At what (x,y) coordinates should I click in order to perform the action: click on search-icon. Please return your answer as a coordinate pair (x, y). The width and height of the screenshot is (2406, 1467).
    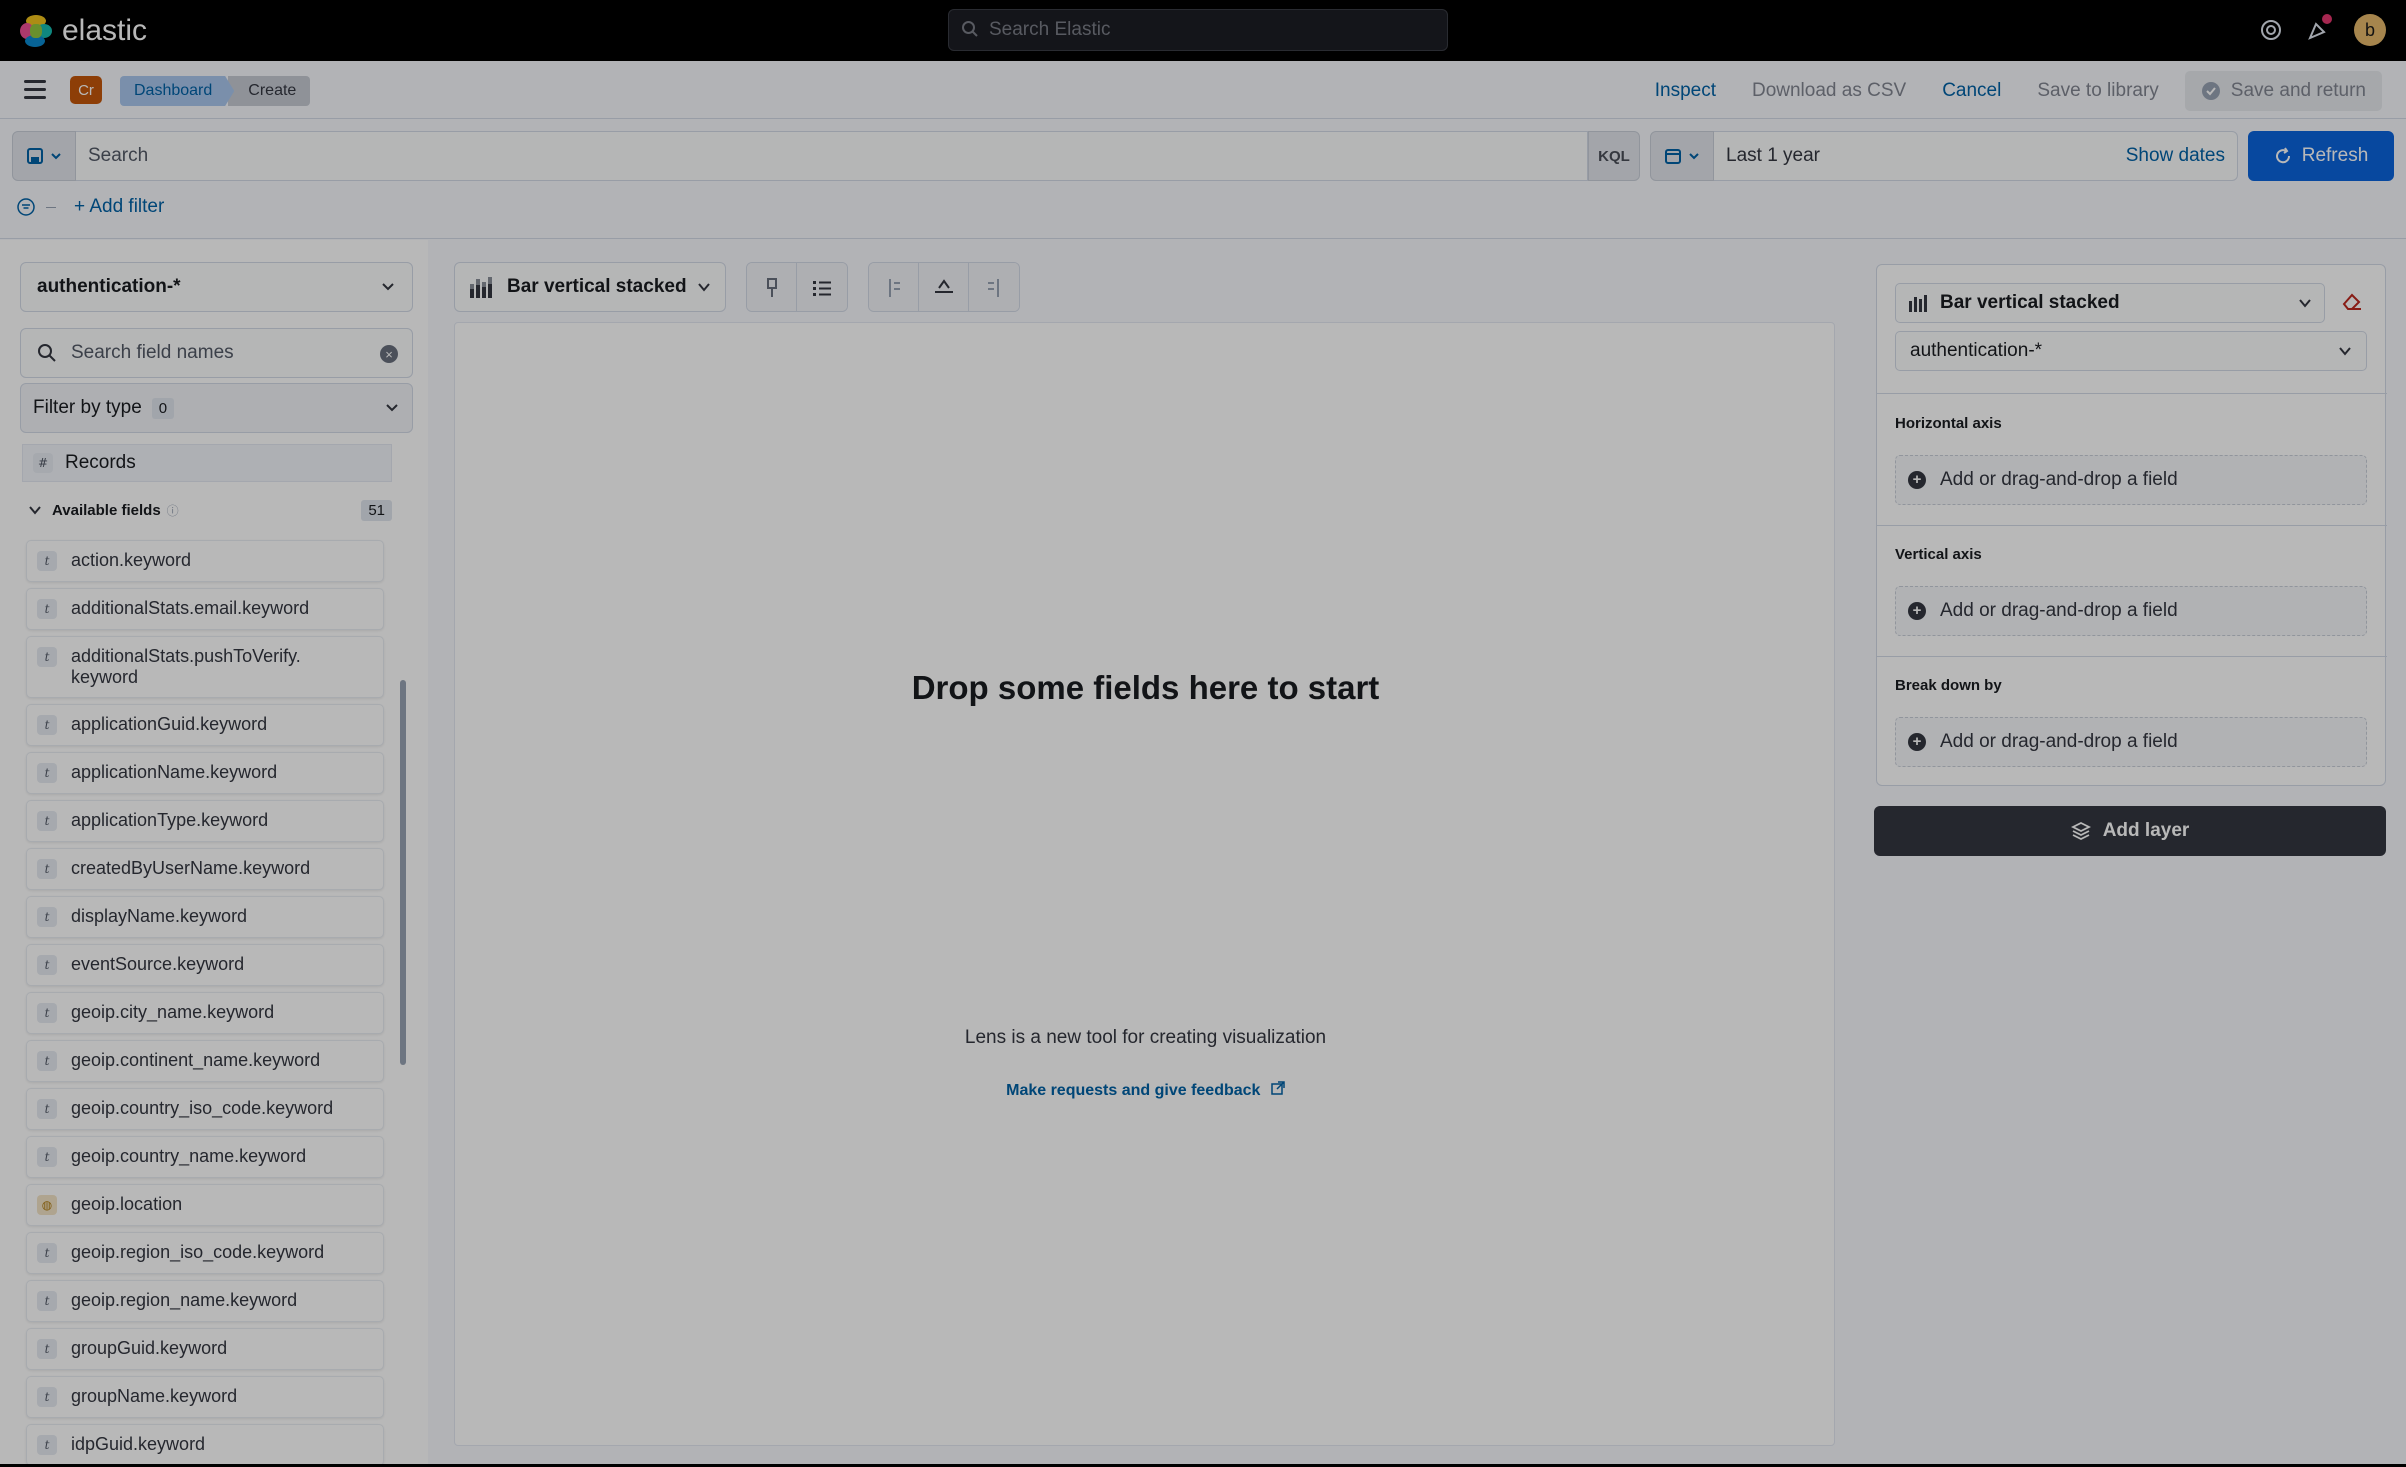
    Looking at the image, I should click on (970, 29).